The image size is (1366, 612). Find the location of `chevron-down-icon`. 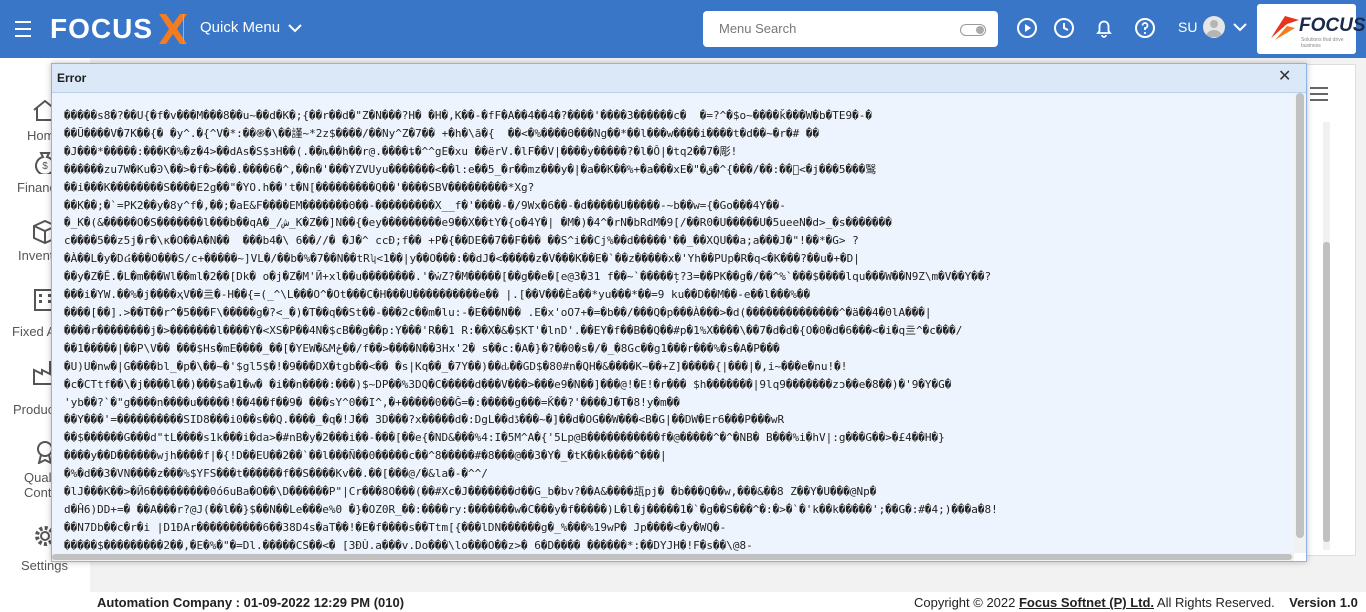

chevron-down-icon is located at coordinates (295, 28).